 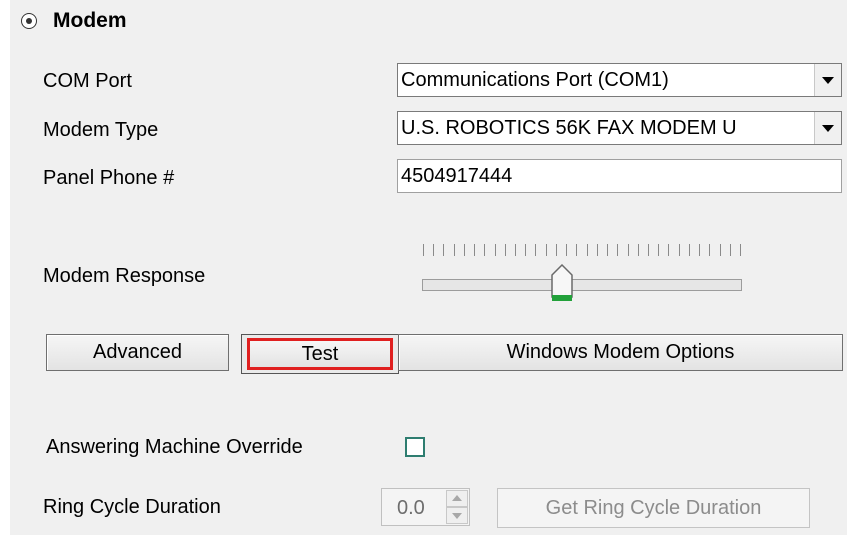 I want to click on com-port-select: Communications Port (COM1), so click(x=619, y=80).